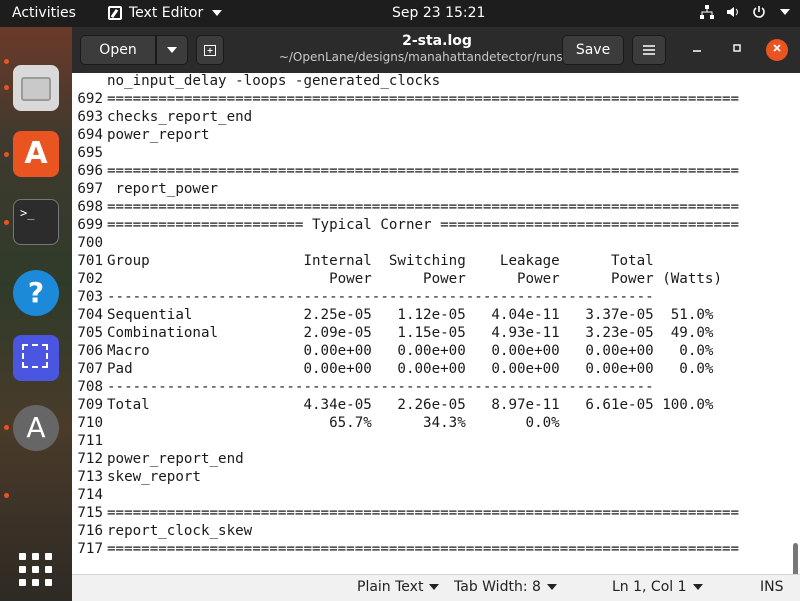 This screenshot has width=800, height=601. I want to click on text-line: 714, so click(89, 496).